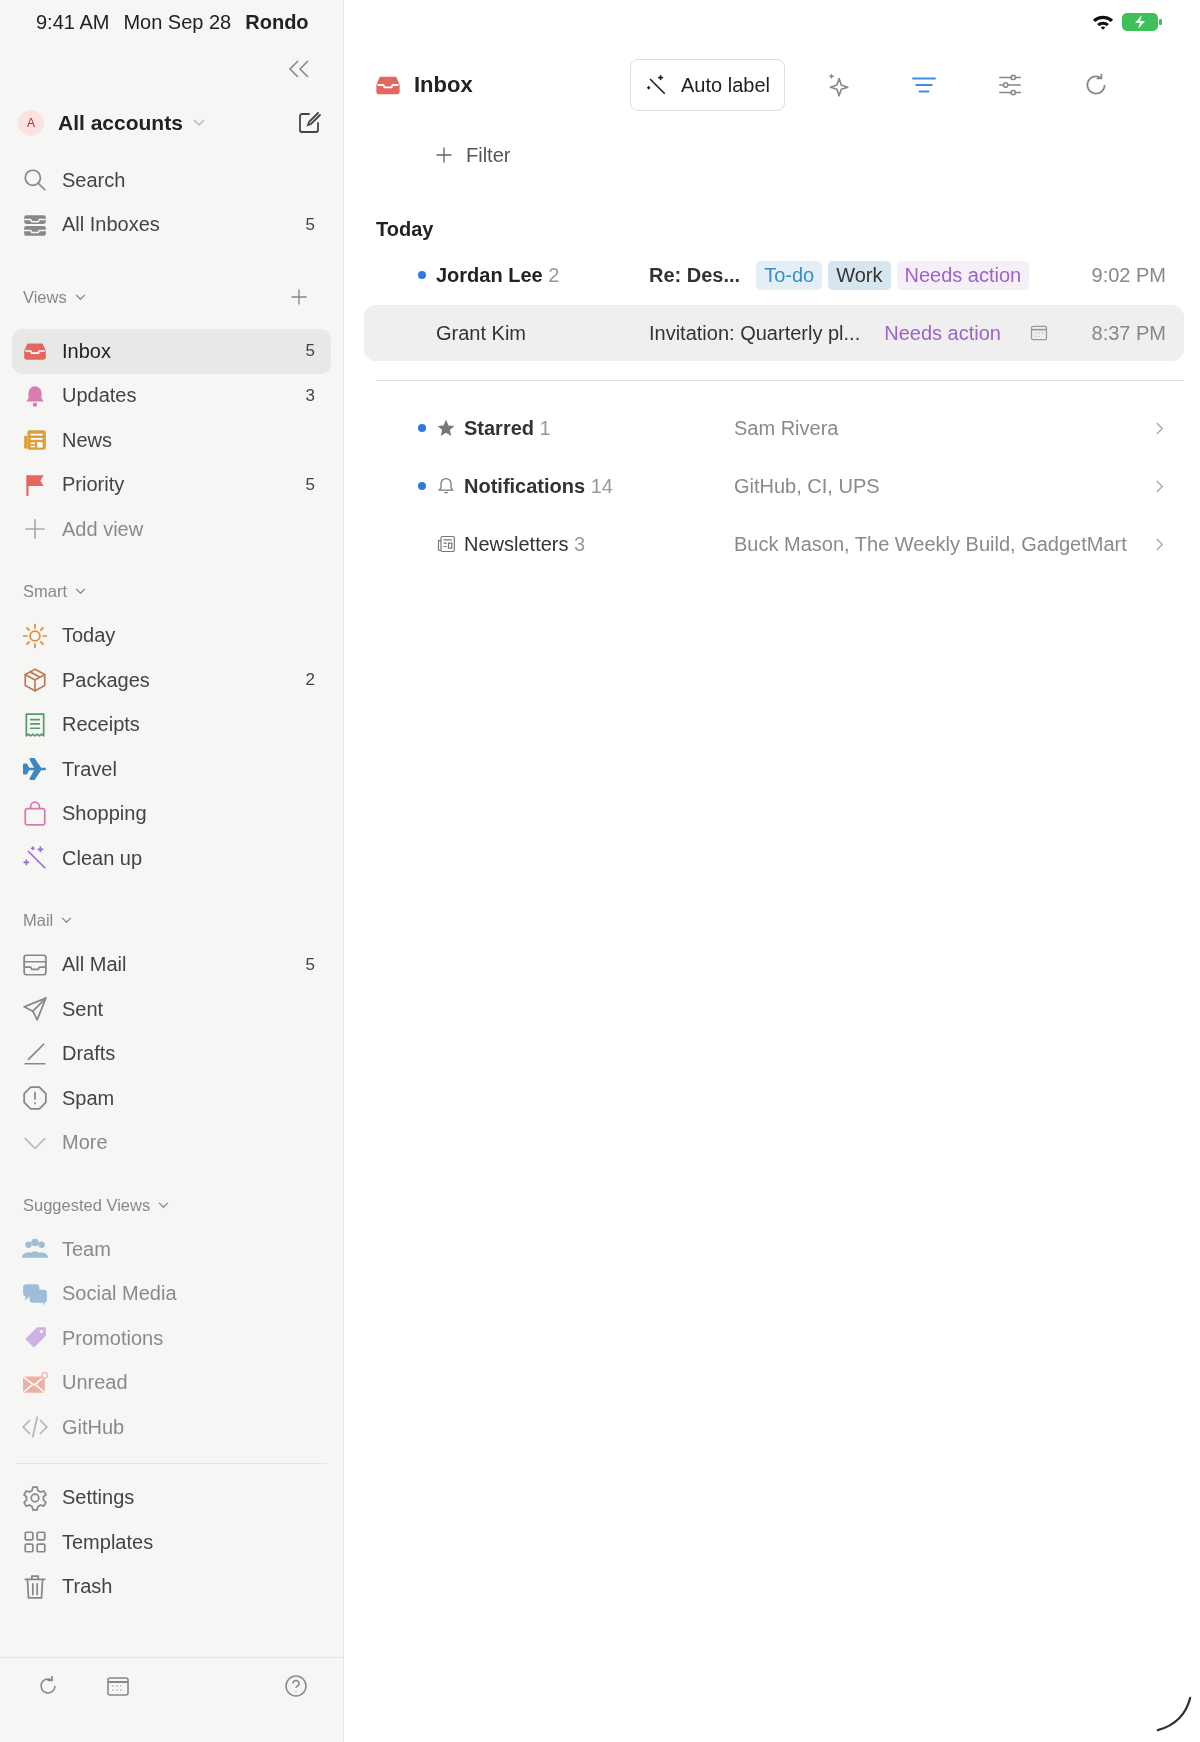 This screenshot has height=1742, width=1200. Describe the element at coordinates (786, 428) in the screenshot. I see `bundle-senders: Sam Rivera` at that location.